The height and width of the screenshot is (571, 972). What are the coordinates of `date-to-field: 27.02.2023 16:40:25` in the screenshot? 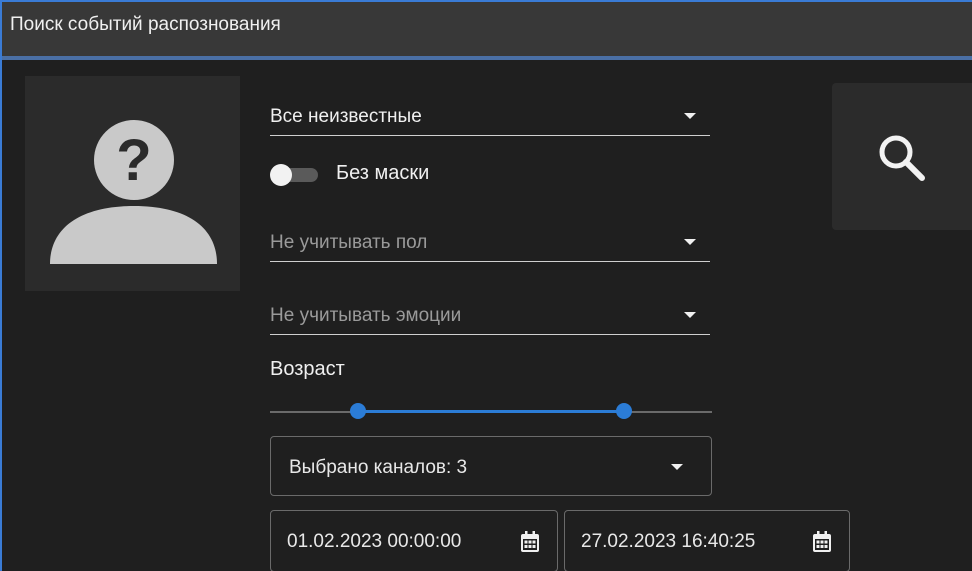 It's located at (707, 540).